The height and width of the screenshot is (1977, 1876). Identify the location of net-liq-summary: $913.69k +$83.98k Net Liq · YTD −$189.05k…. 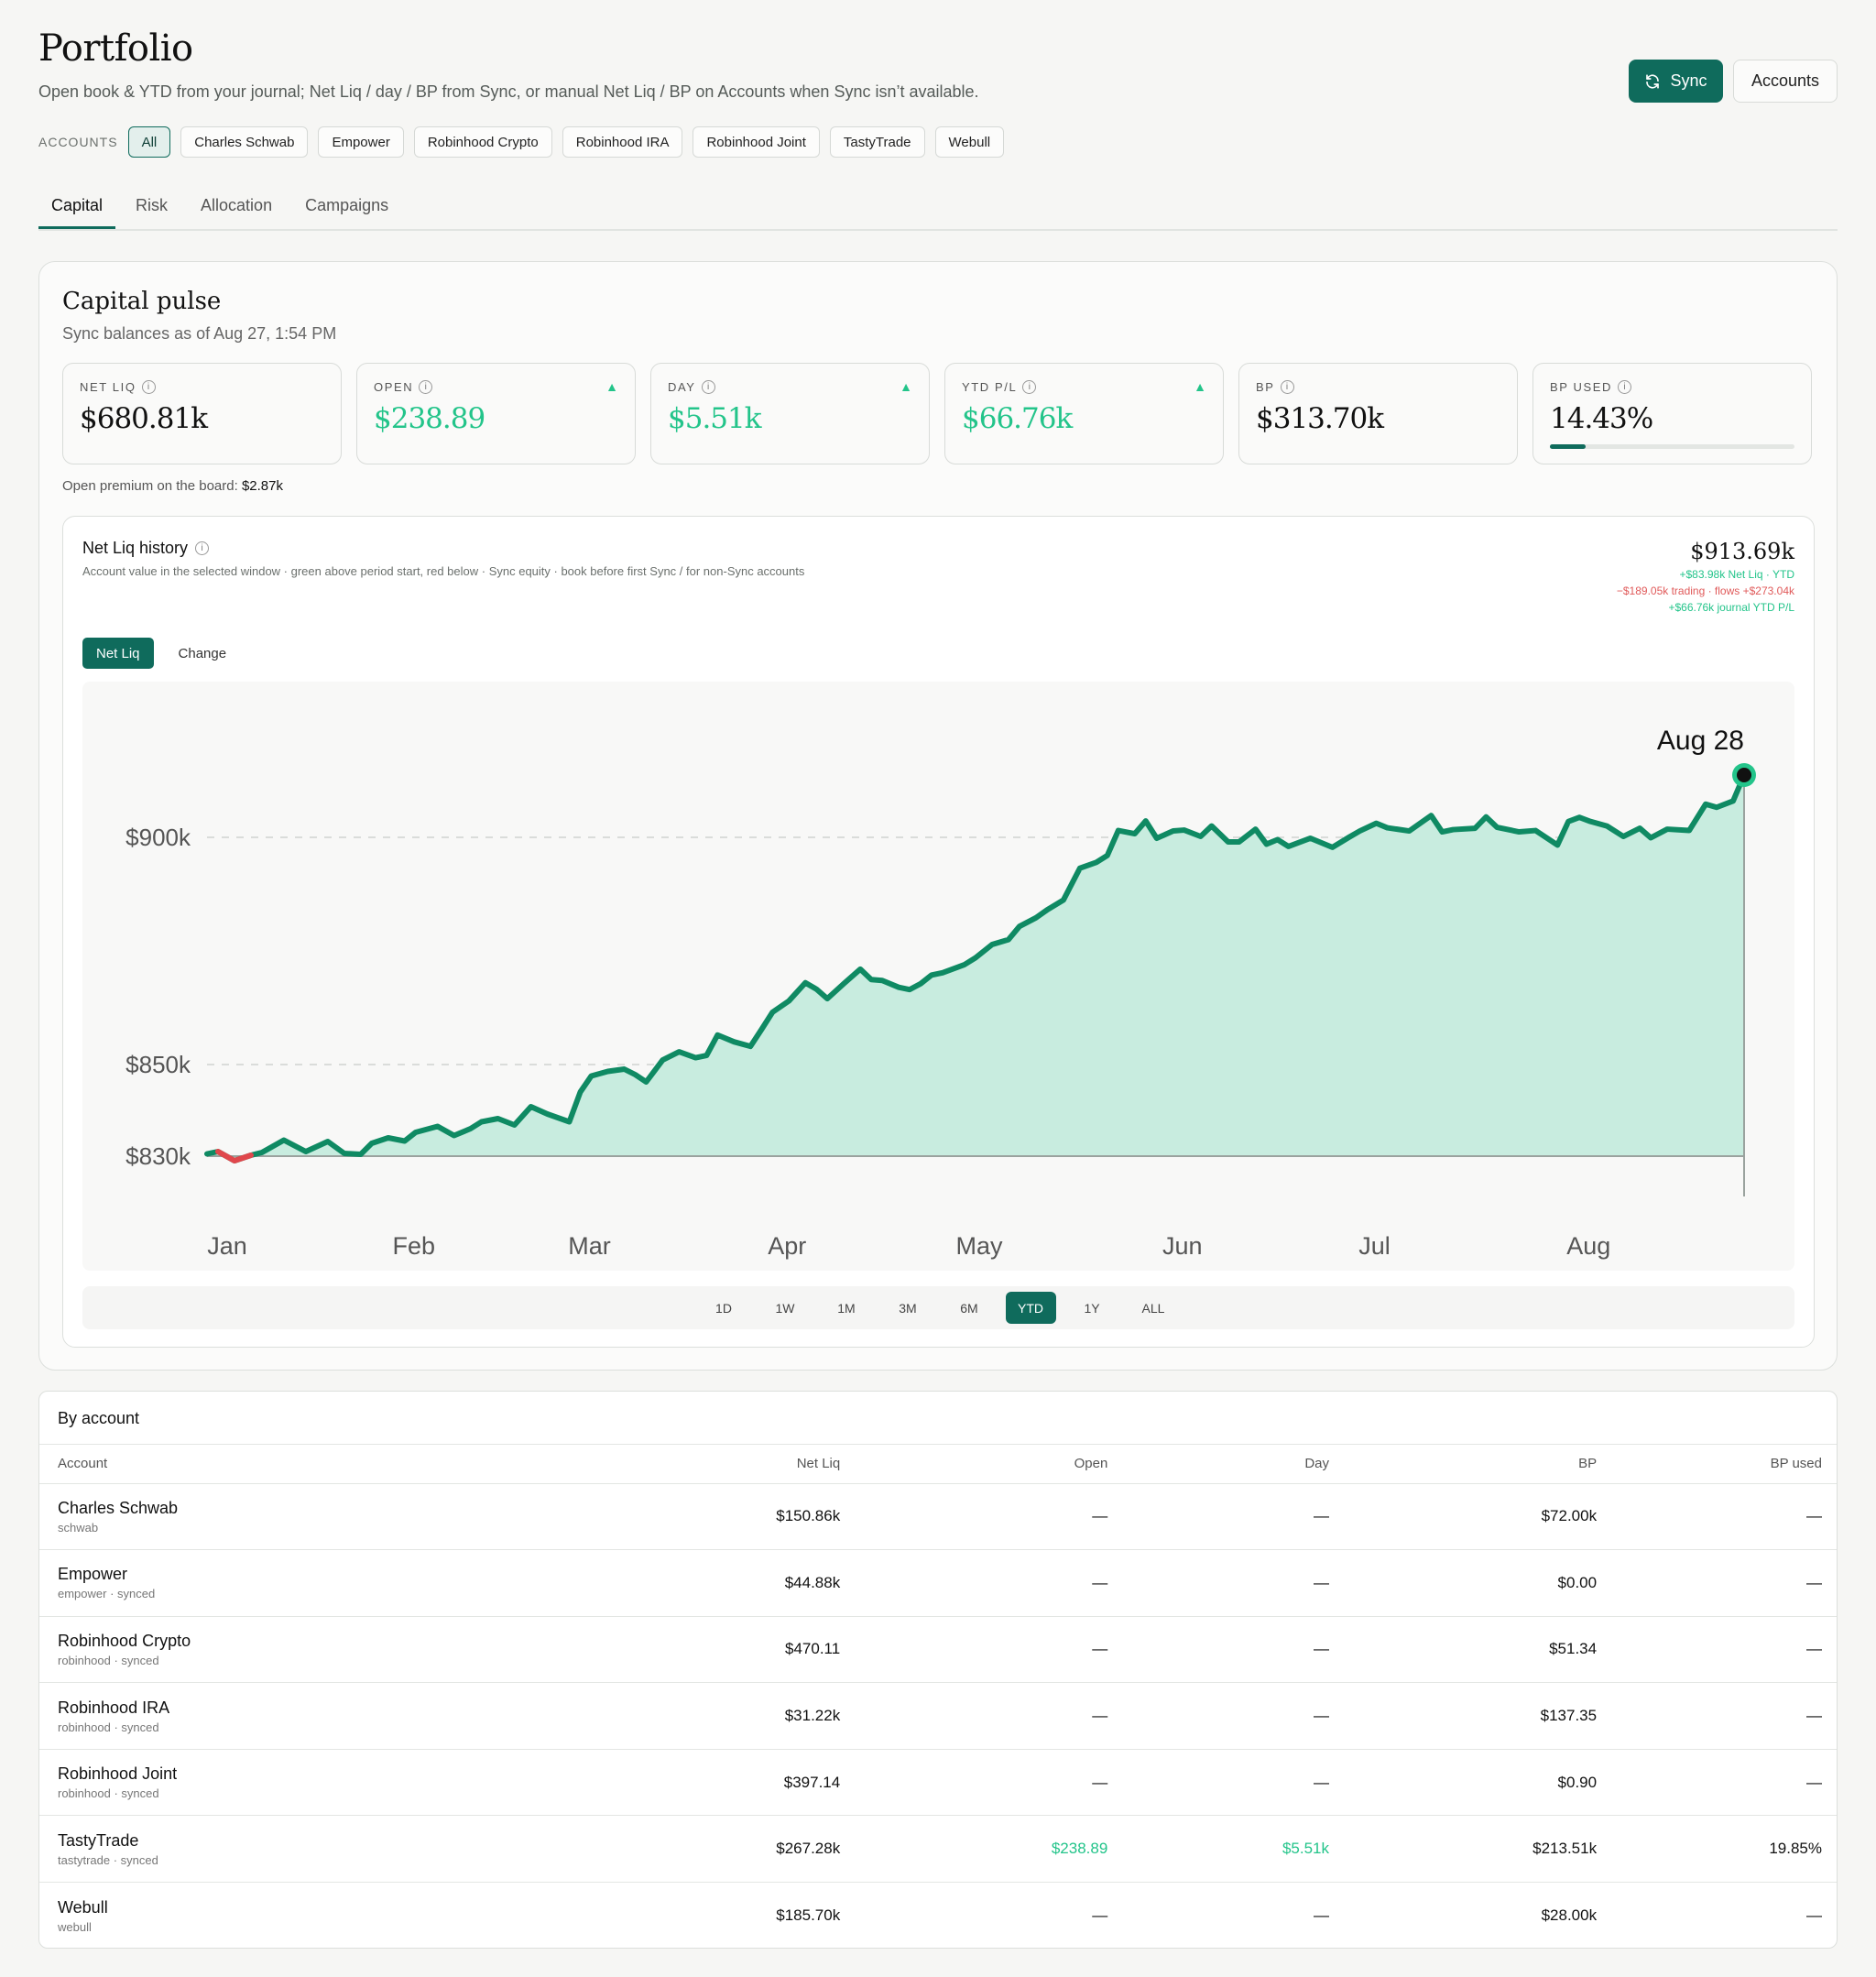
(1705, 576).